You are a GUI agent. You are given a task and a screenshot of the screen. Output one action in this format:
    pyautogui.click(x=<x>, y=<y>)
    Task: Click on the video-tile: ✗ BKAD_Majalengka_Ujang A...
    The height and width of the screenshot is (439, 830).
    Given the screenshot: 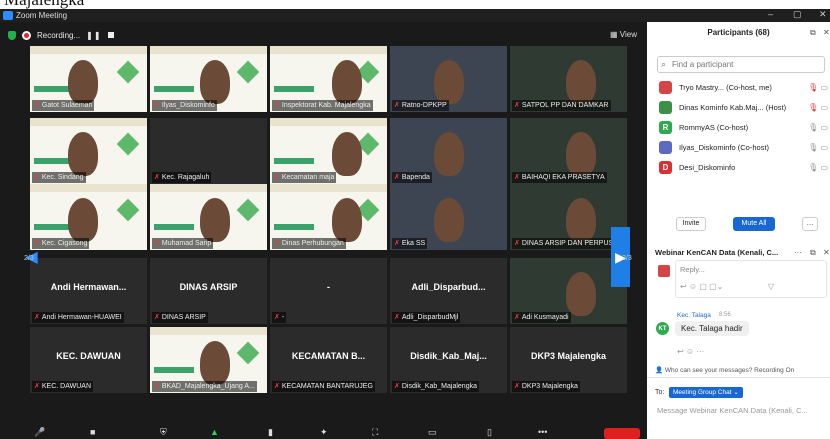 What is the action you would take?
    pyautogui.click(x=208, y=360)
    